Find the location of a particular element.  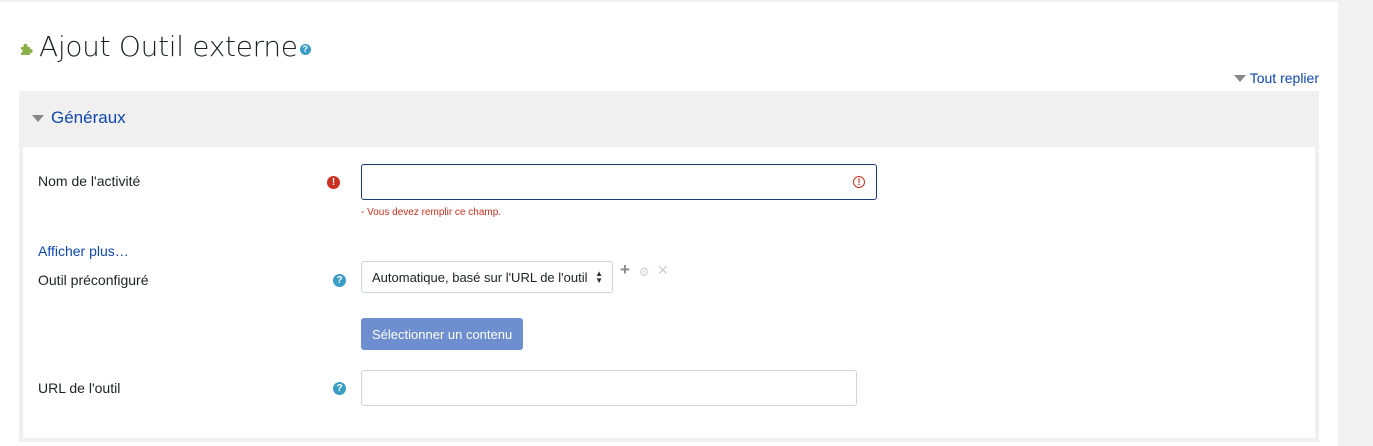

gear-icon: ⚙ is located at coordinates (644, 272).